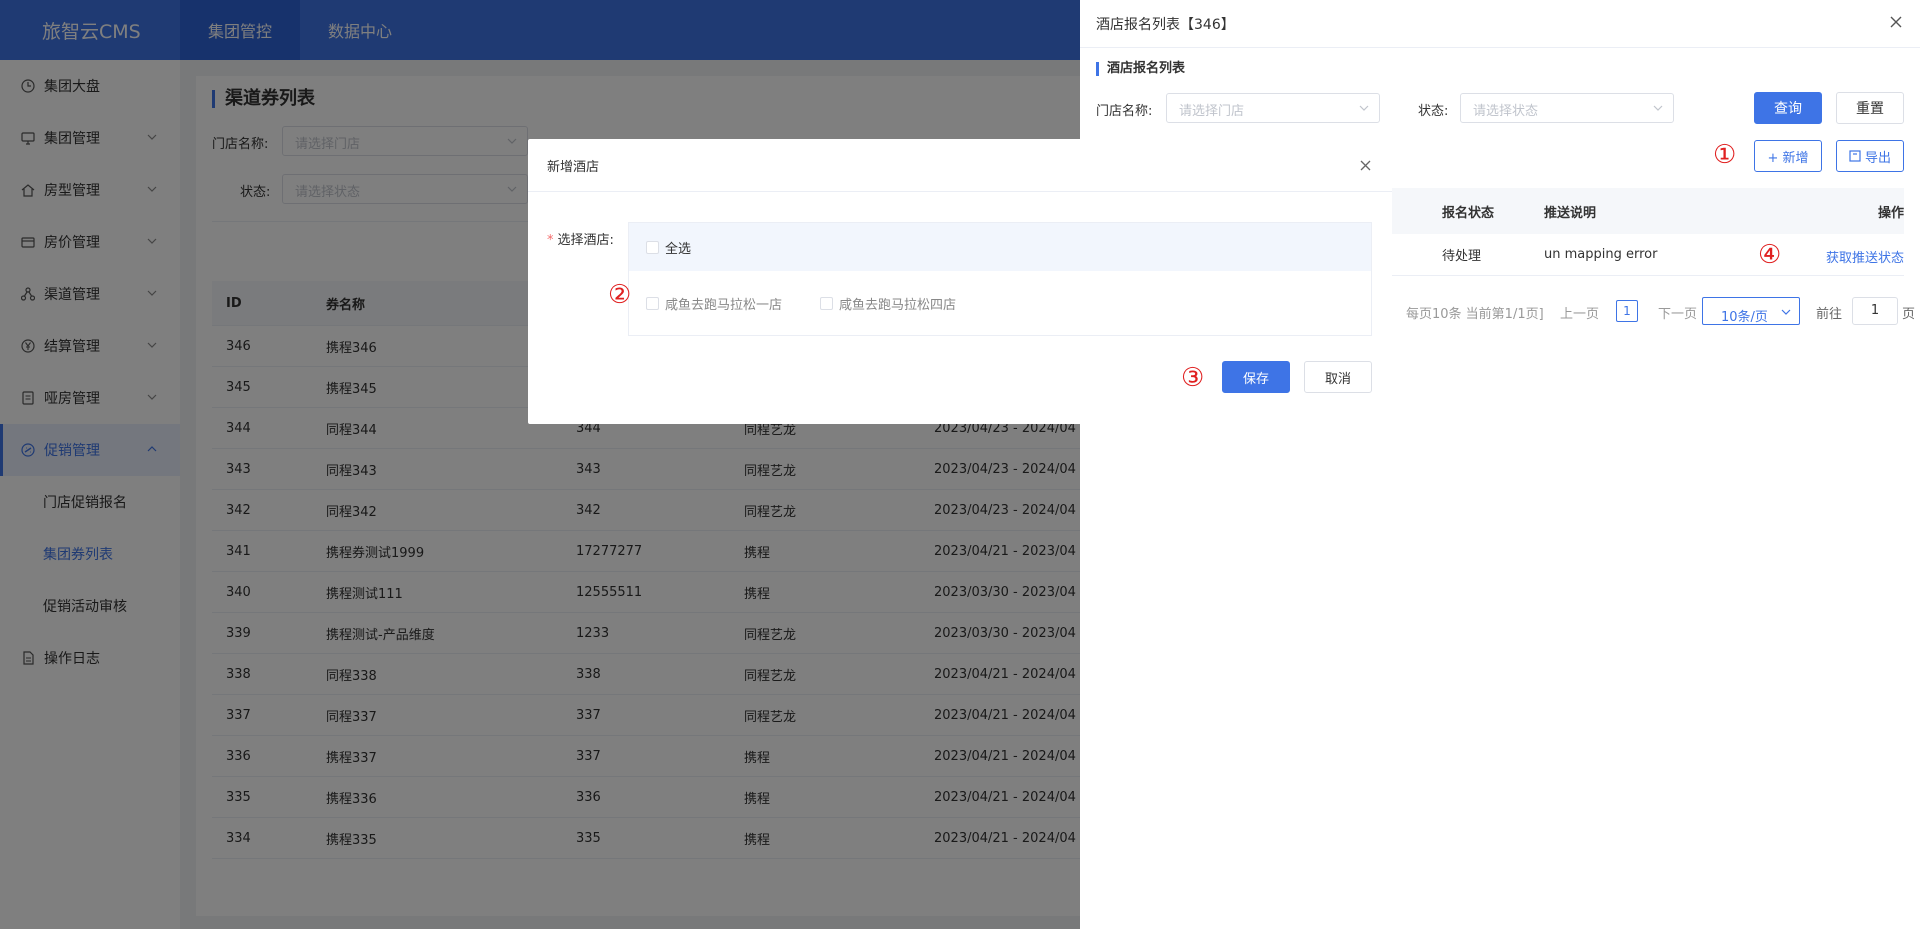  What do you see at coordinates (1338, 377) in the screenshot?
I see `cancel-button: 取消` at bounding box center [1338, 377].